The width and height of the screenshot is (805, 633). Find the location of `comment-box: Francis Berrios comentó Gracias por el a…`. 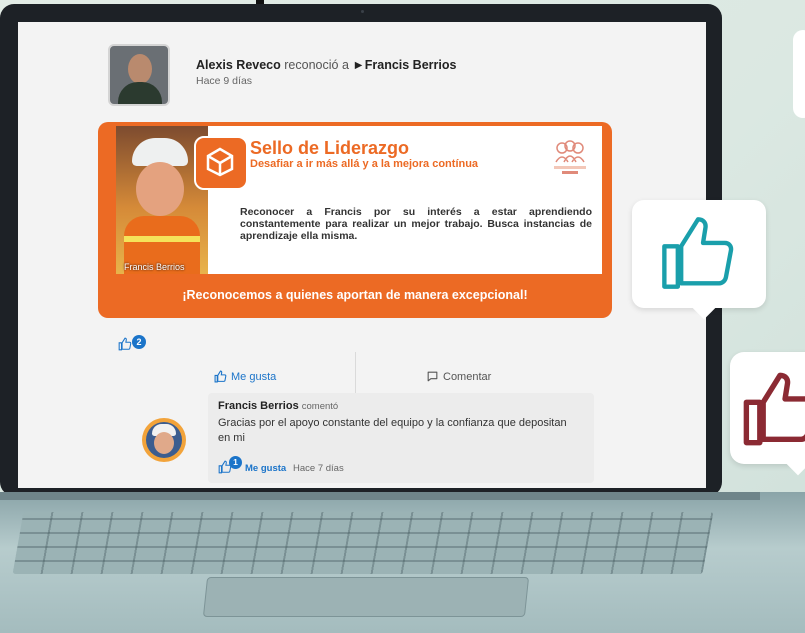

comment-box: Francis Berrios comentó Gracias por el a… is located at coordinates (401, 438).